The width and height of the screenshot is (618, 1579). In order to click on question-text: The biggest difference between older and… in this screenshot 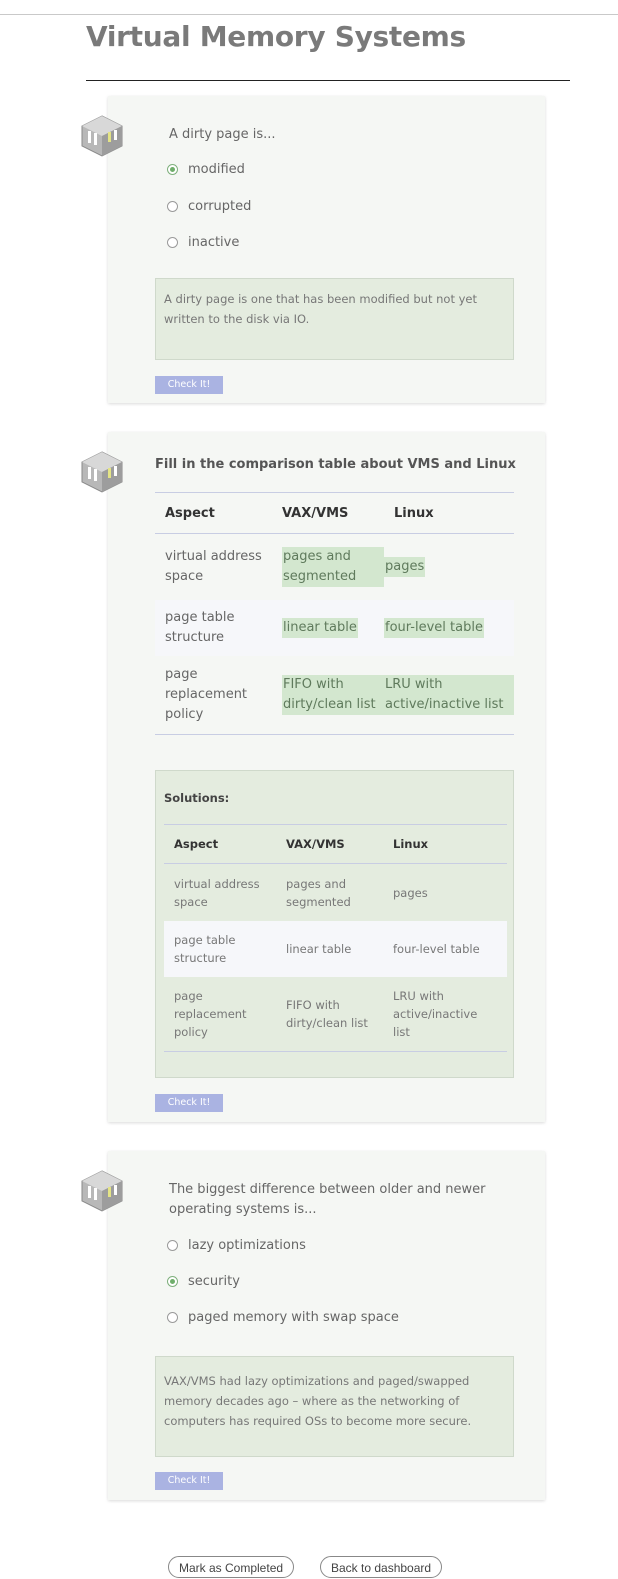, I will do `click(327, 1199)`.